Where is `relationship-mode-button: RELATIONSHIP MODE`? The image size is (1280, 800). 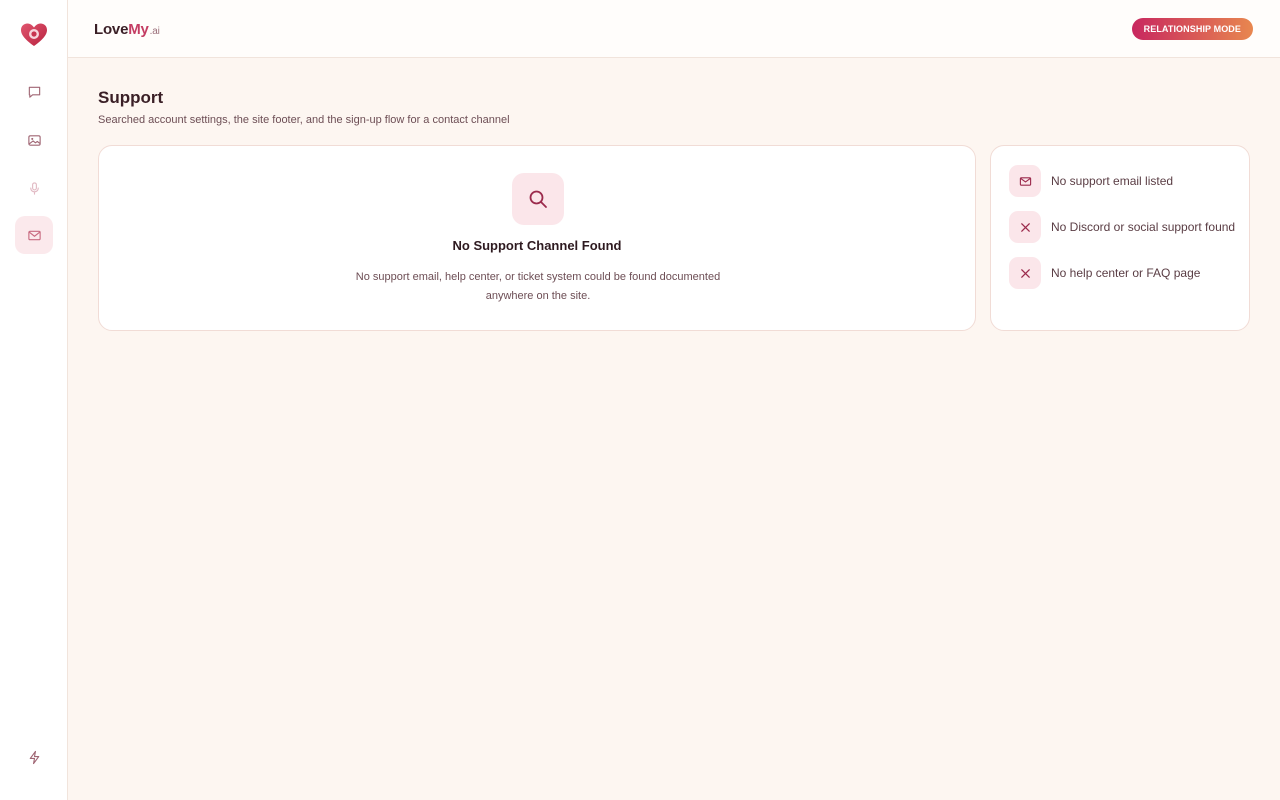 relationship-mode-button: RELATIONSHIP MODE is located at coordinates (1192, 29).